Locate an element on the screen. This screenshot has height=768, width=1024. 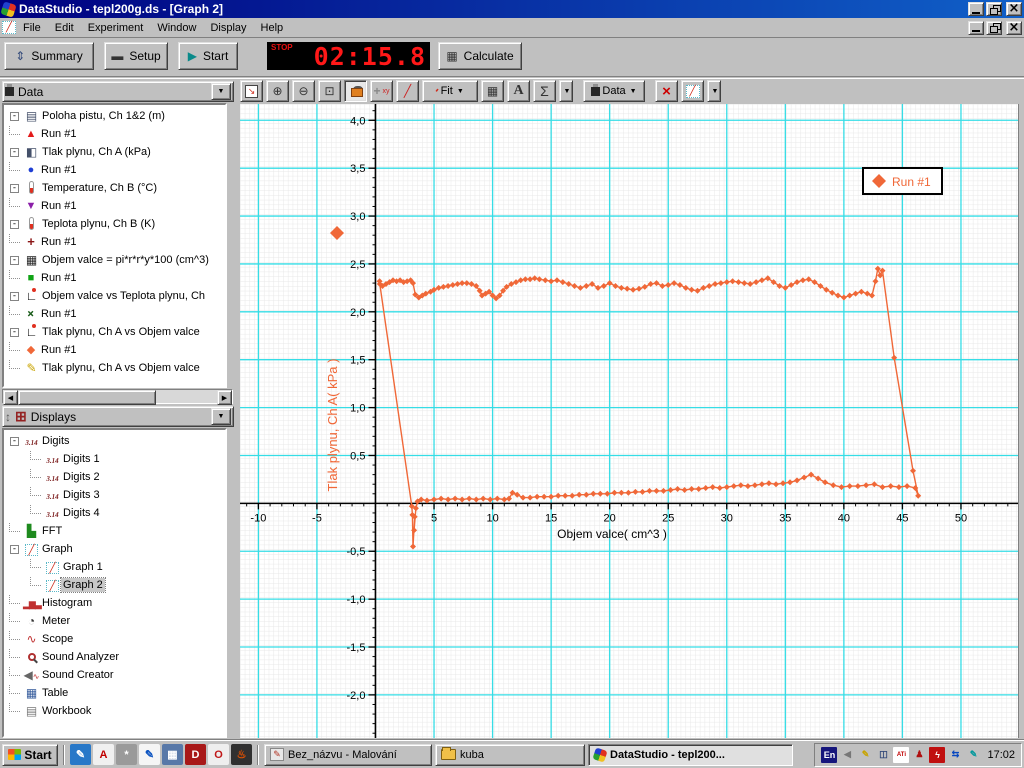
messenger-icon: ϟ is located at coordinates (937, 754).